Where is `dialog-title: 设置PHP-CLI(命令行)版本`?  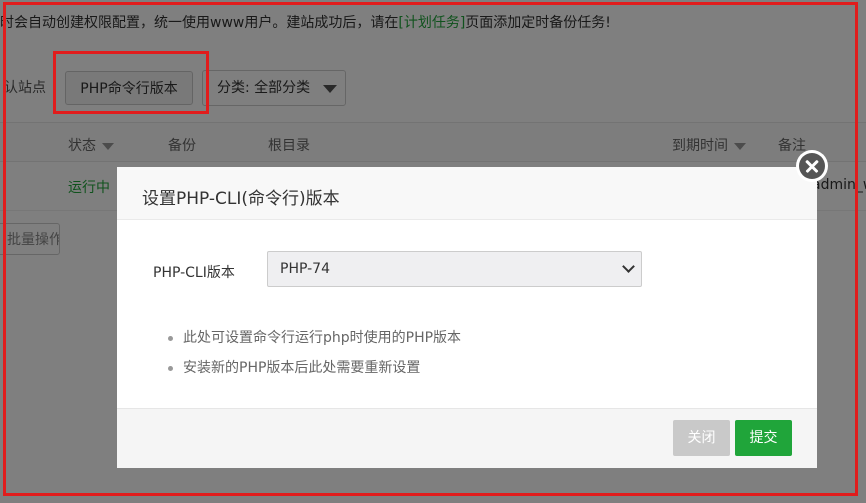 dialog-title: 设置PHP-CLI(命令行)版本 is located at coordinates (241, 199).